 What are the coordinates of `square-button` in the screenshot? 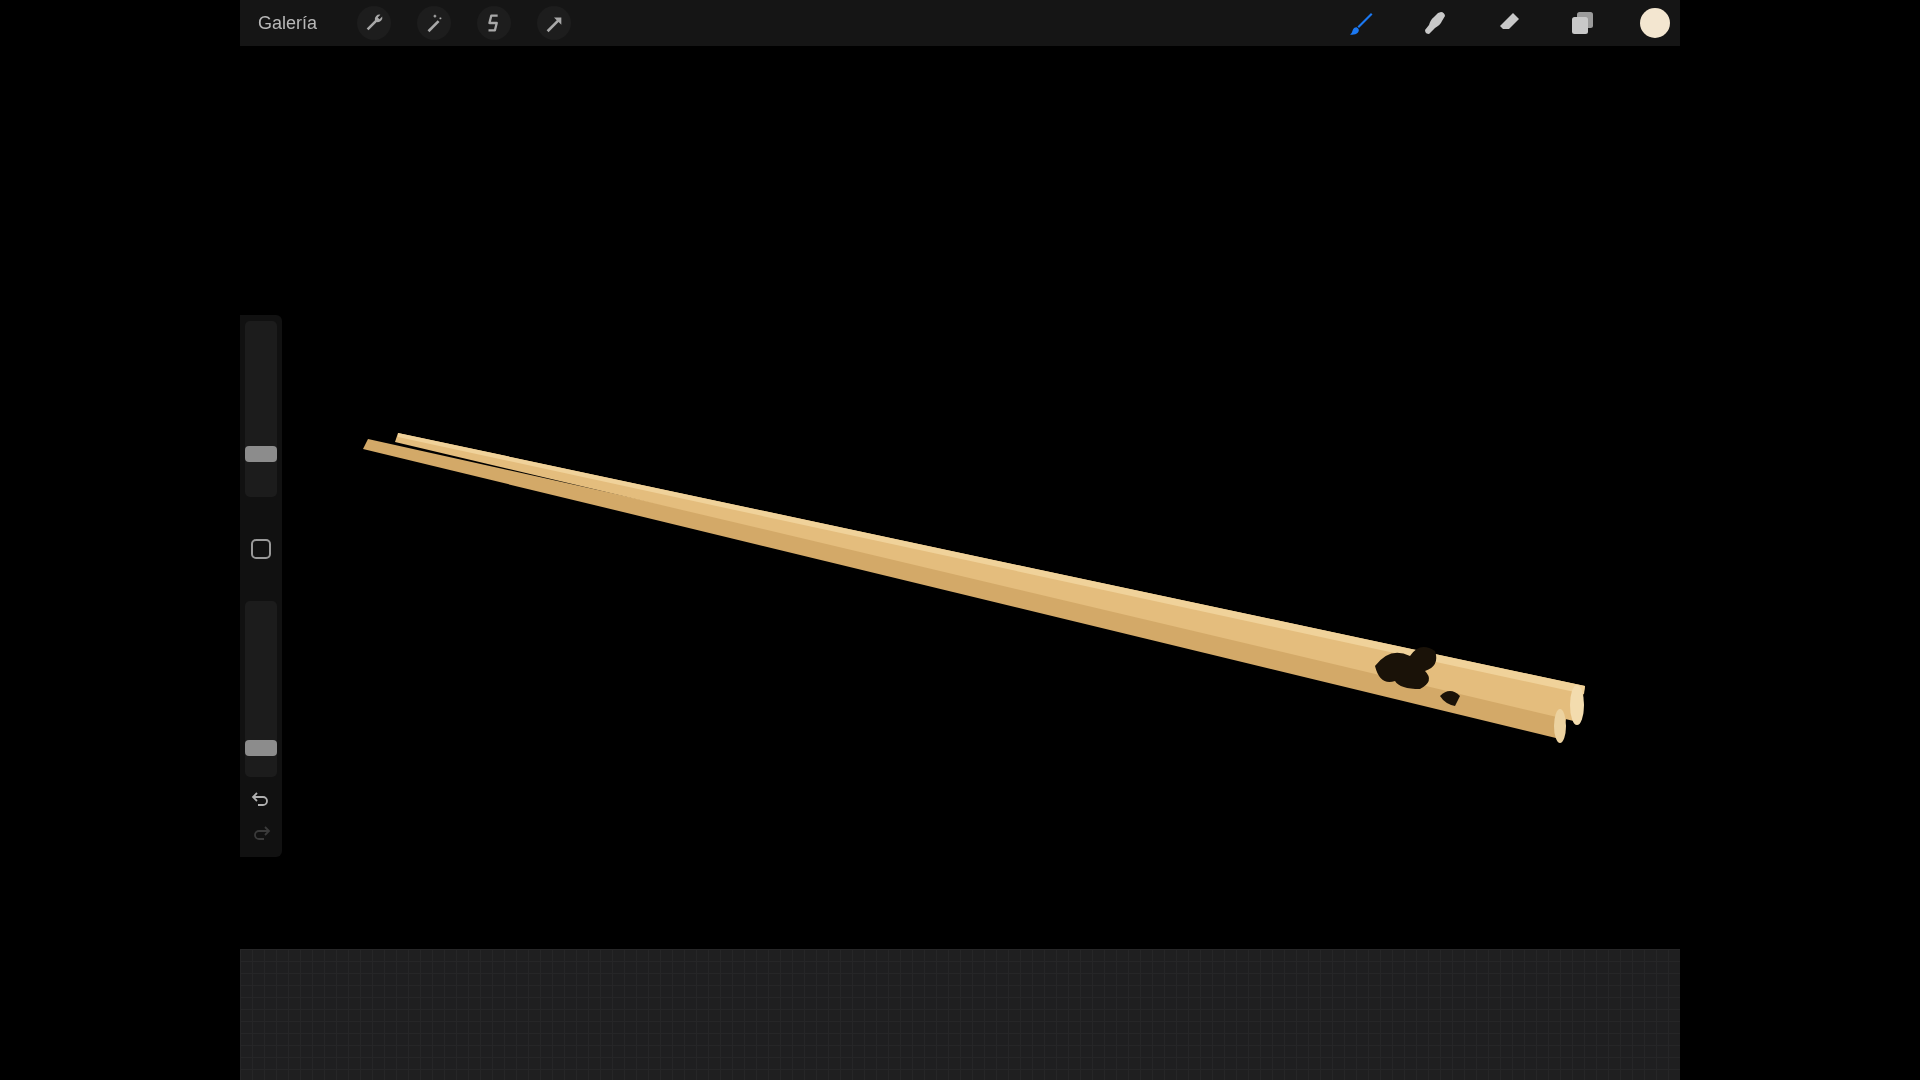 It's located at (261, 549).